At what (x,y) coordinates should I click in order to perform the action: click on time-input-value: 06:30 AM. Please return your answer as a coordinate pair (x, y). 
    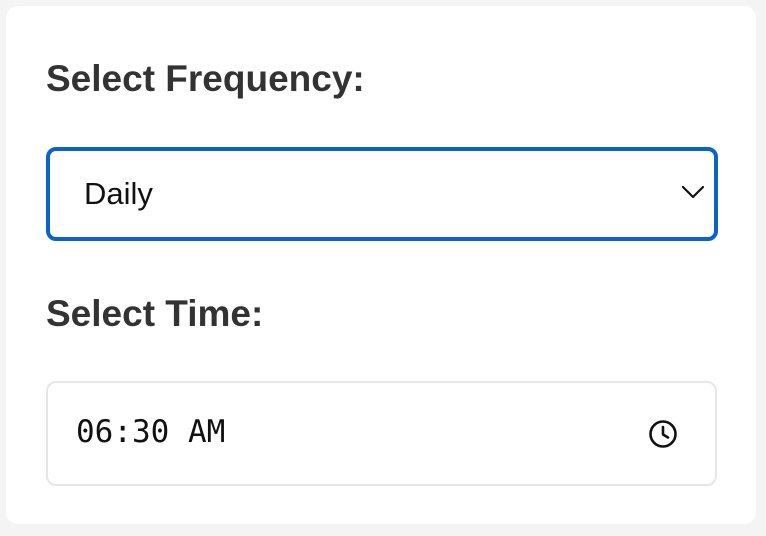
    Looking at the image, I should click on (151, 432).